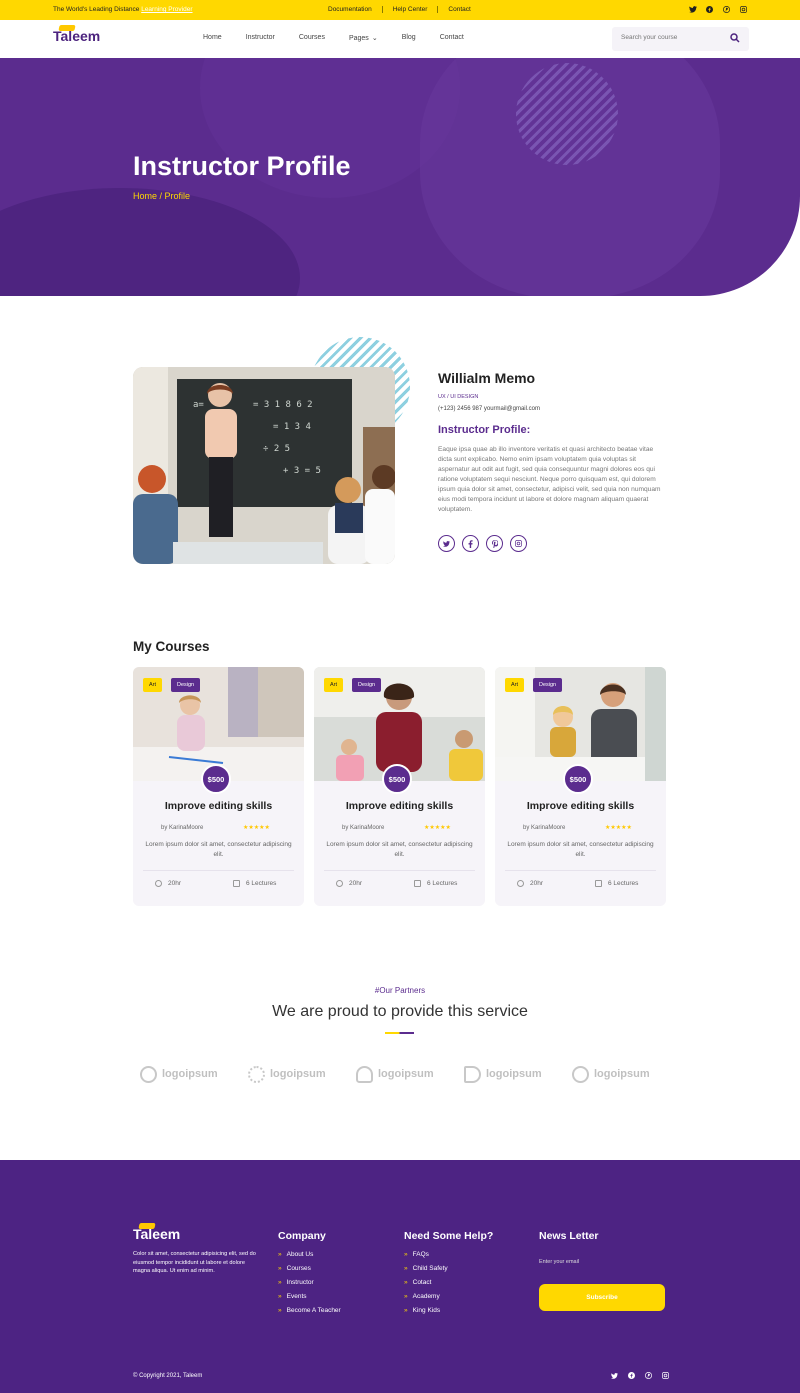 The height and width of the screenshot is (1393, 800). Describe the element at coordinates (400, 1011) in the screenshot. I see `partners-title: We are proud to provide this service` at that location.